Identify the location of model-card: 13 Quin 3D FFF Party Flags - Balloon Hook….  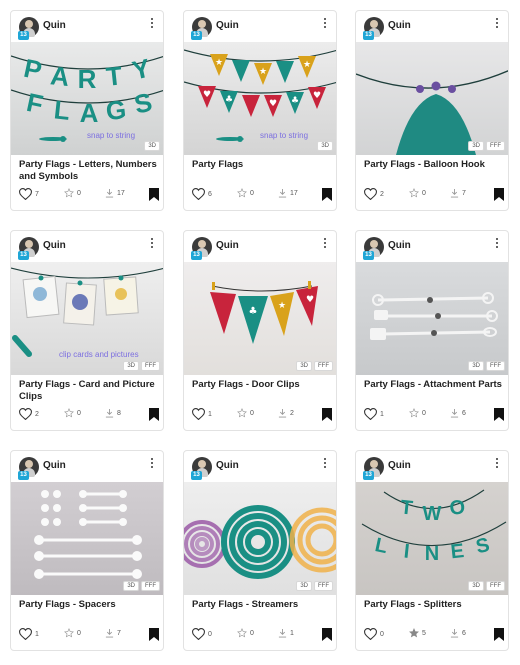
(432, 110).